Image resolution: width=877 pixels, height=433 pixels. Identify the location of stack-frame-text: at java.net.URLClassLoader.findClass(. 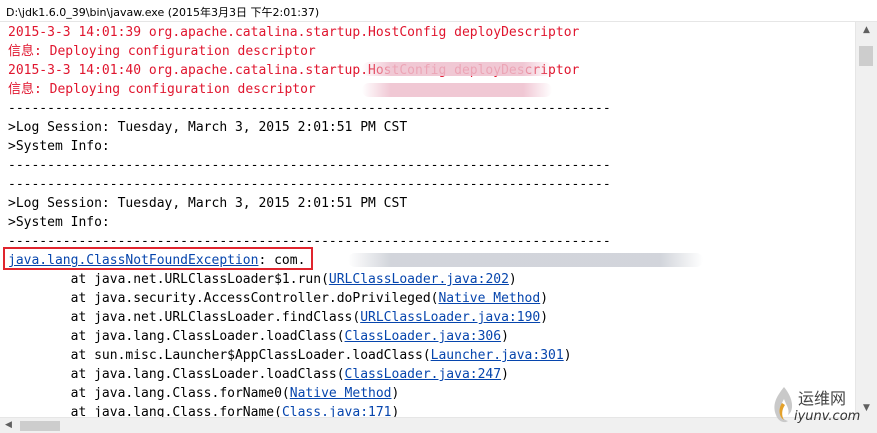
(184, 317).